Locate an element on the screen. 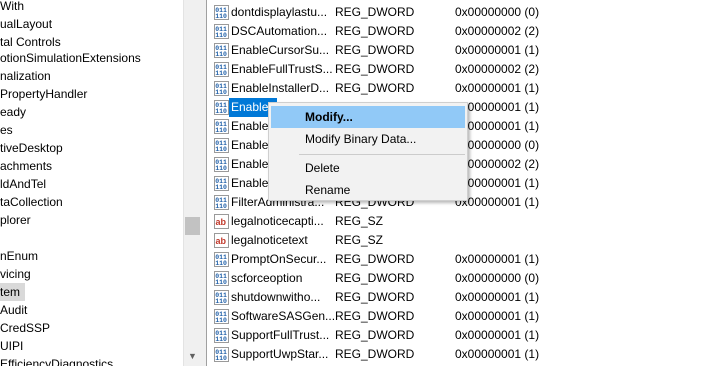 Image resolution: width=716 pixels, height=366 pixels. tree-item: es is located at coordinates (91, 130).